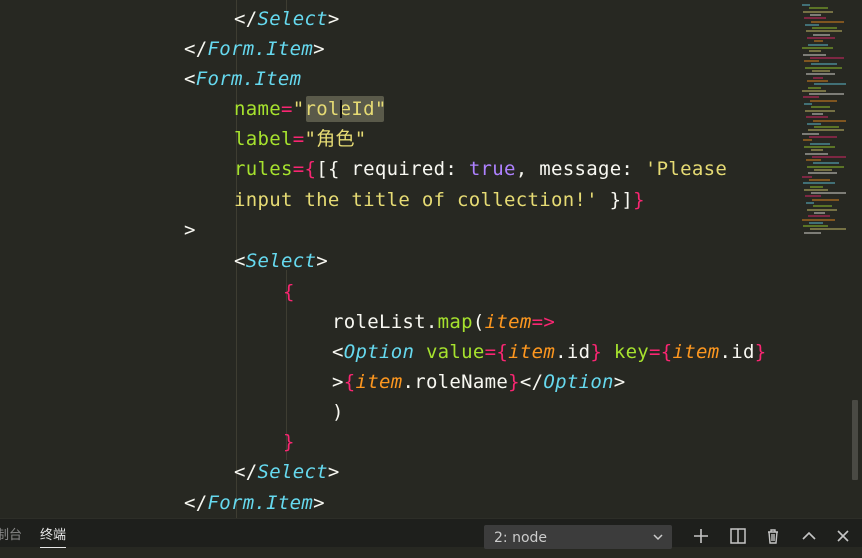 This screenshot has height=558, width=862. I want to click on chevron-up-icon, so click(809, 536).